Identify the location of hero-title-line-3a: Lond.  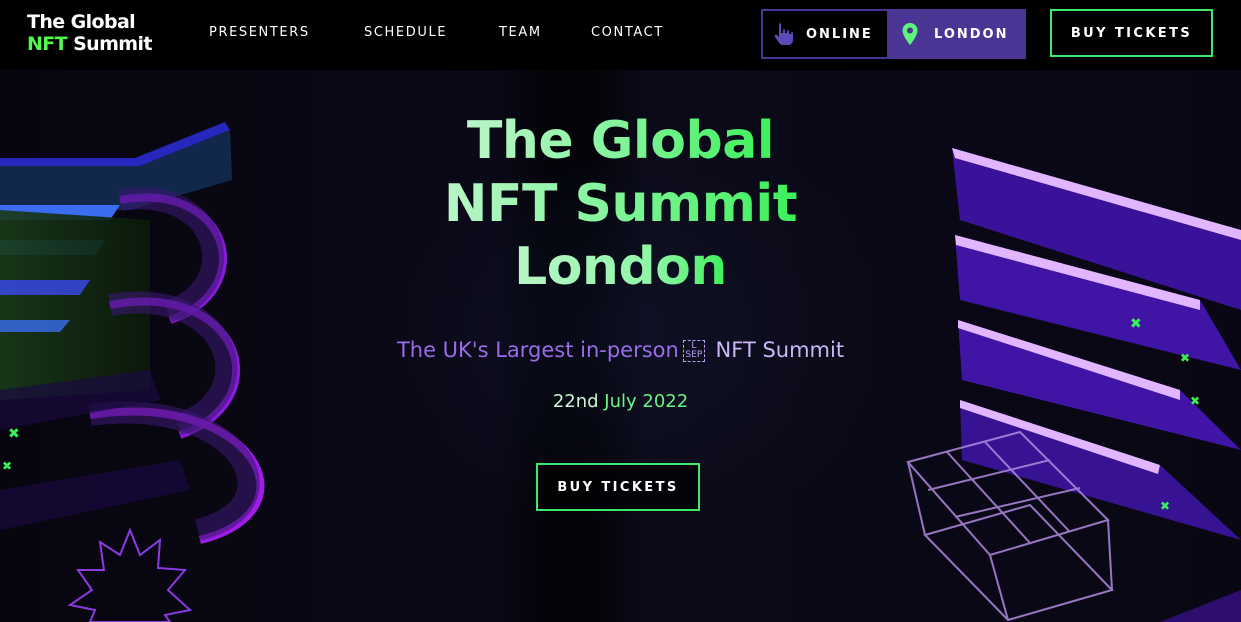
(585, 267).